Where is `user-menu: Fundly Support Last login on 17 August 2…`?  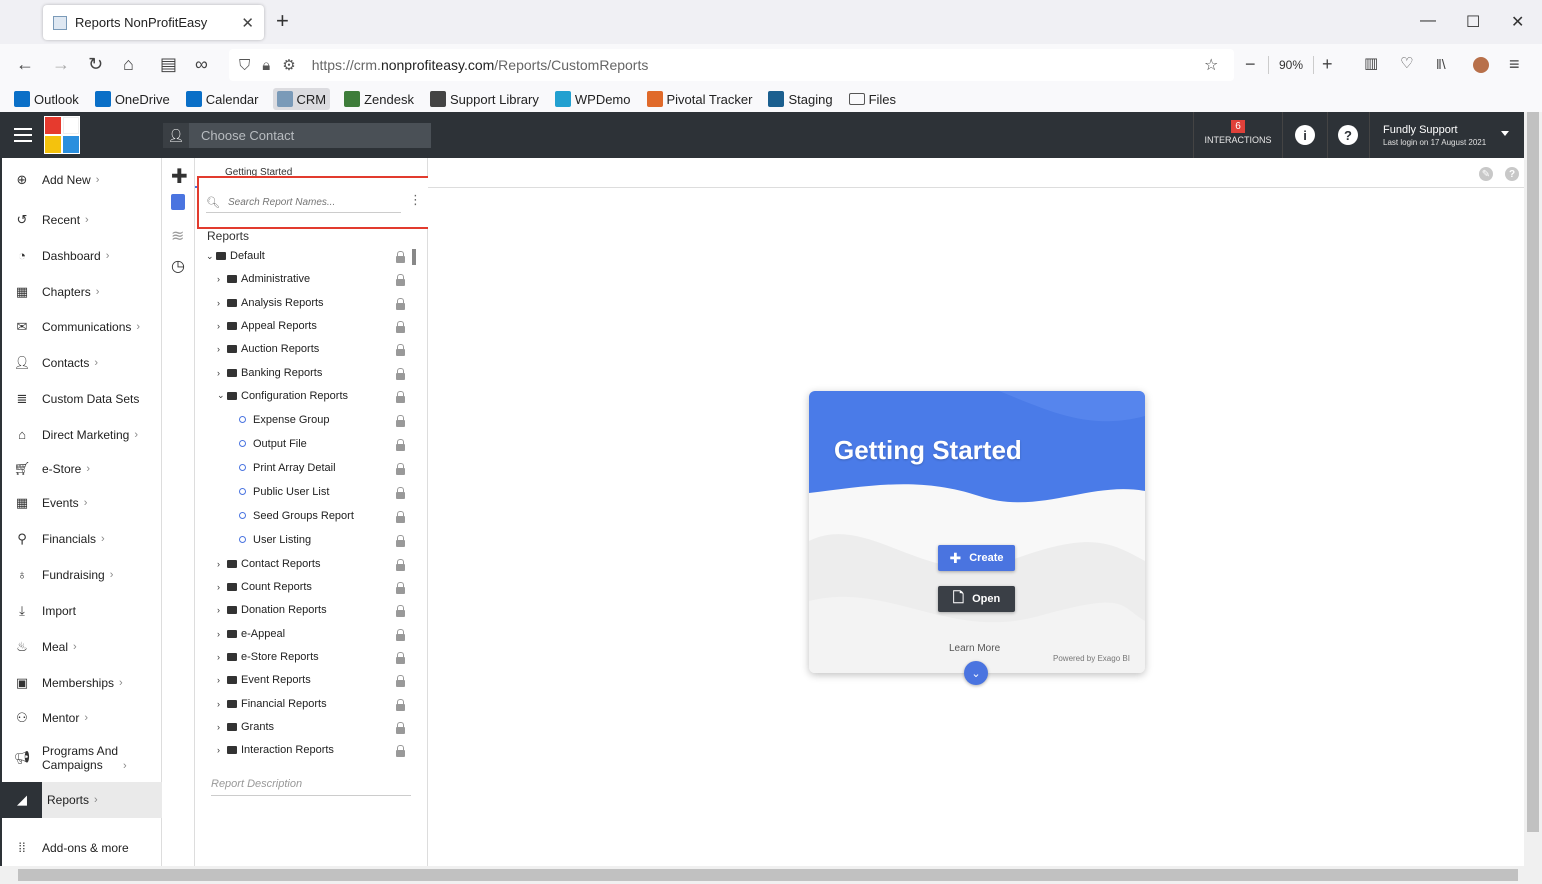
user-menu: Fundly Support Last login on 17 August 2… is located at coordinates (1434, 135).